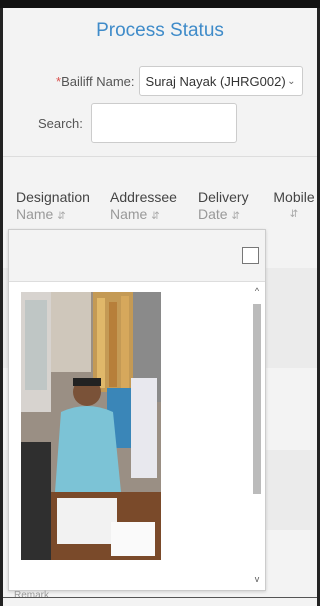 The height and width of the screenshot is (606, 320). I want to click on column-header-line1: Designation, so click(53, 197).